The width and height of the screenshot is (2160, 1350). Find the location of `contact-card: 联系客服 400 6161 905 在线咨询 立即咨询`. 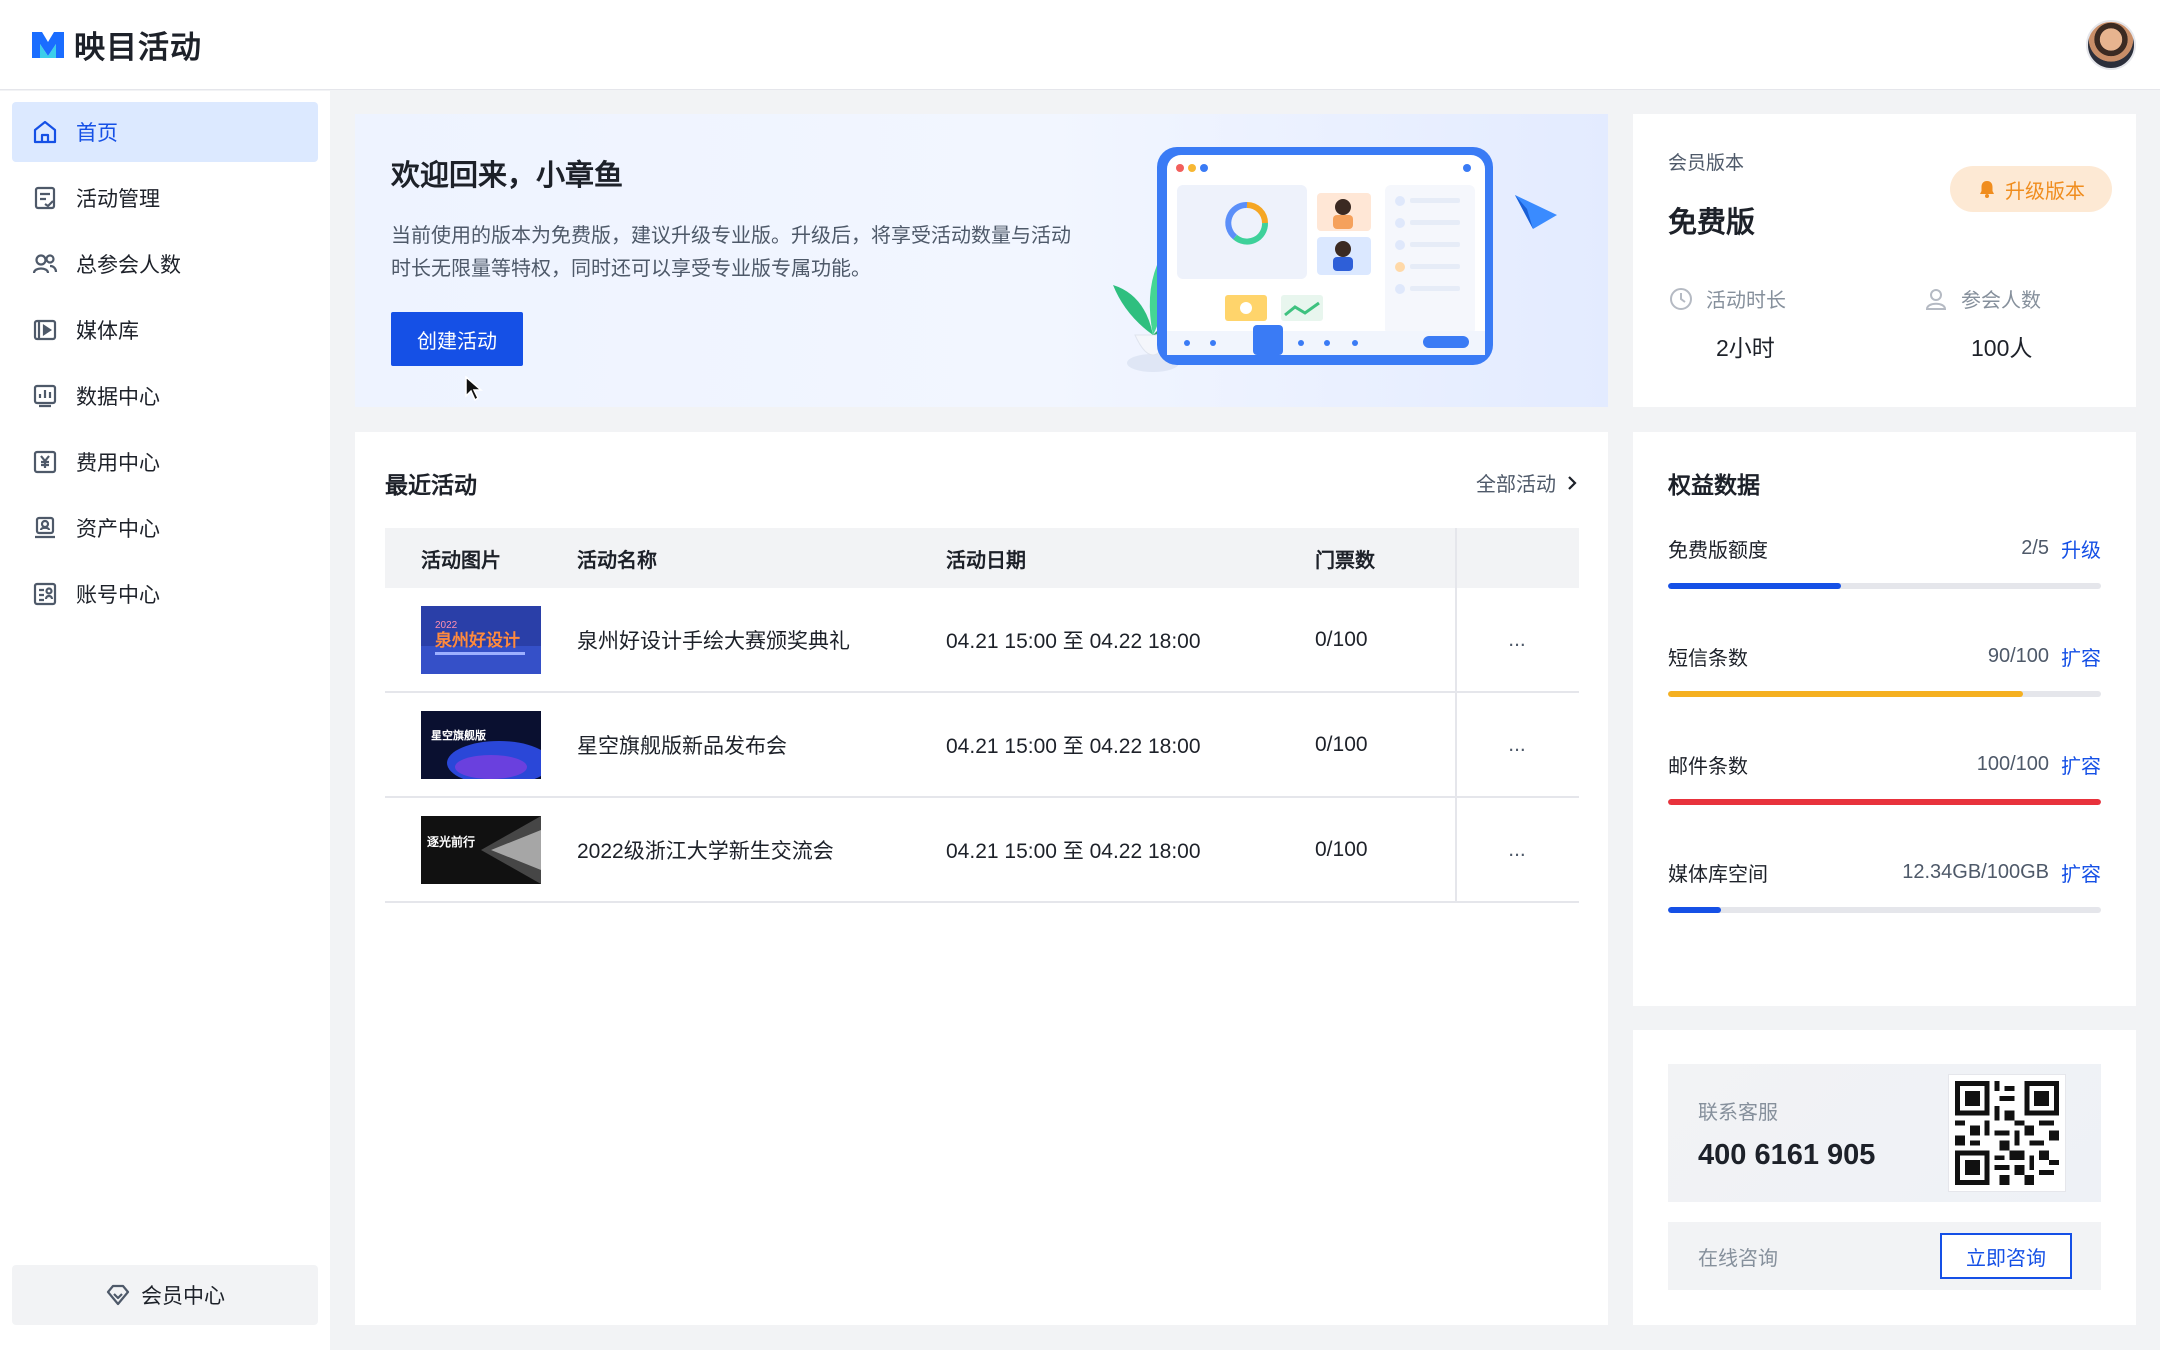

contact-card: 联系客服 400 6161 905 在线咨询 立即咨询 is located at coordinates (1884, 1177).